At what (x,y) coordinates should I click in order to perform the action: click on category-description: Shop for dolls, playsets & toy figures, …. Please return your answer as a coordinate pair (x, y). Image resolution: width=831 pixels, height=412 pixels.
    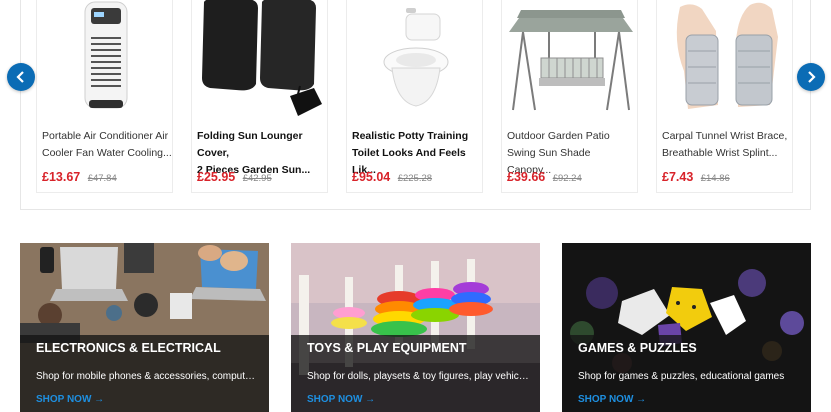
    Looking at the image, I should click on (418, 376).